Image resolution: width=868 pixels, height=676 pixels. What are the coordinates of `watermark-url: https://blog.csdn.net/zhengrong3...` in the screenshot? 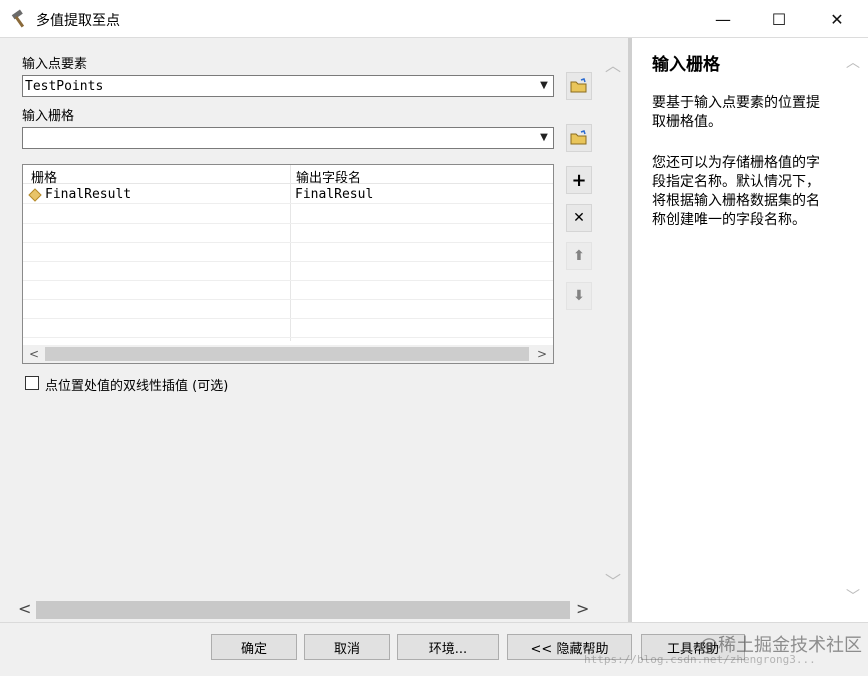 It's located at (700, 659).